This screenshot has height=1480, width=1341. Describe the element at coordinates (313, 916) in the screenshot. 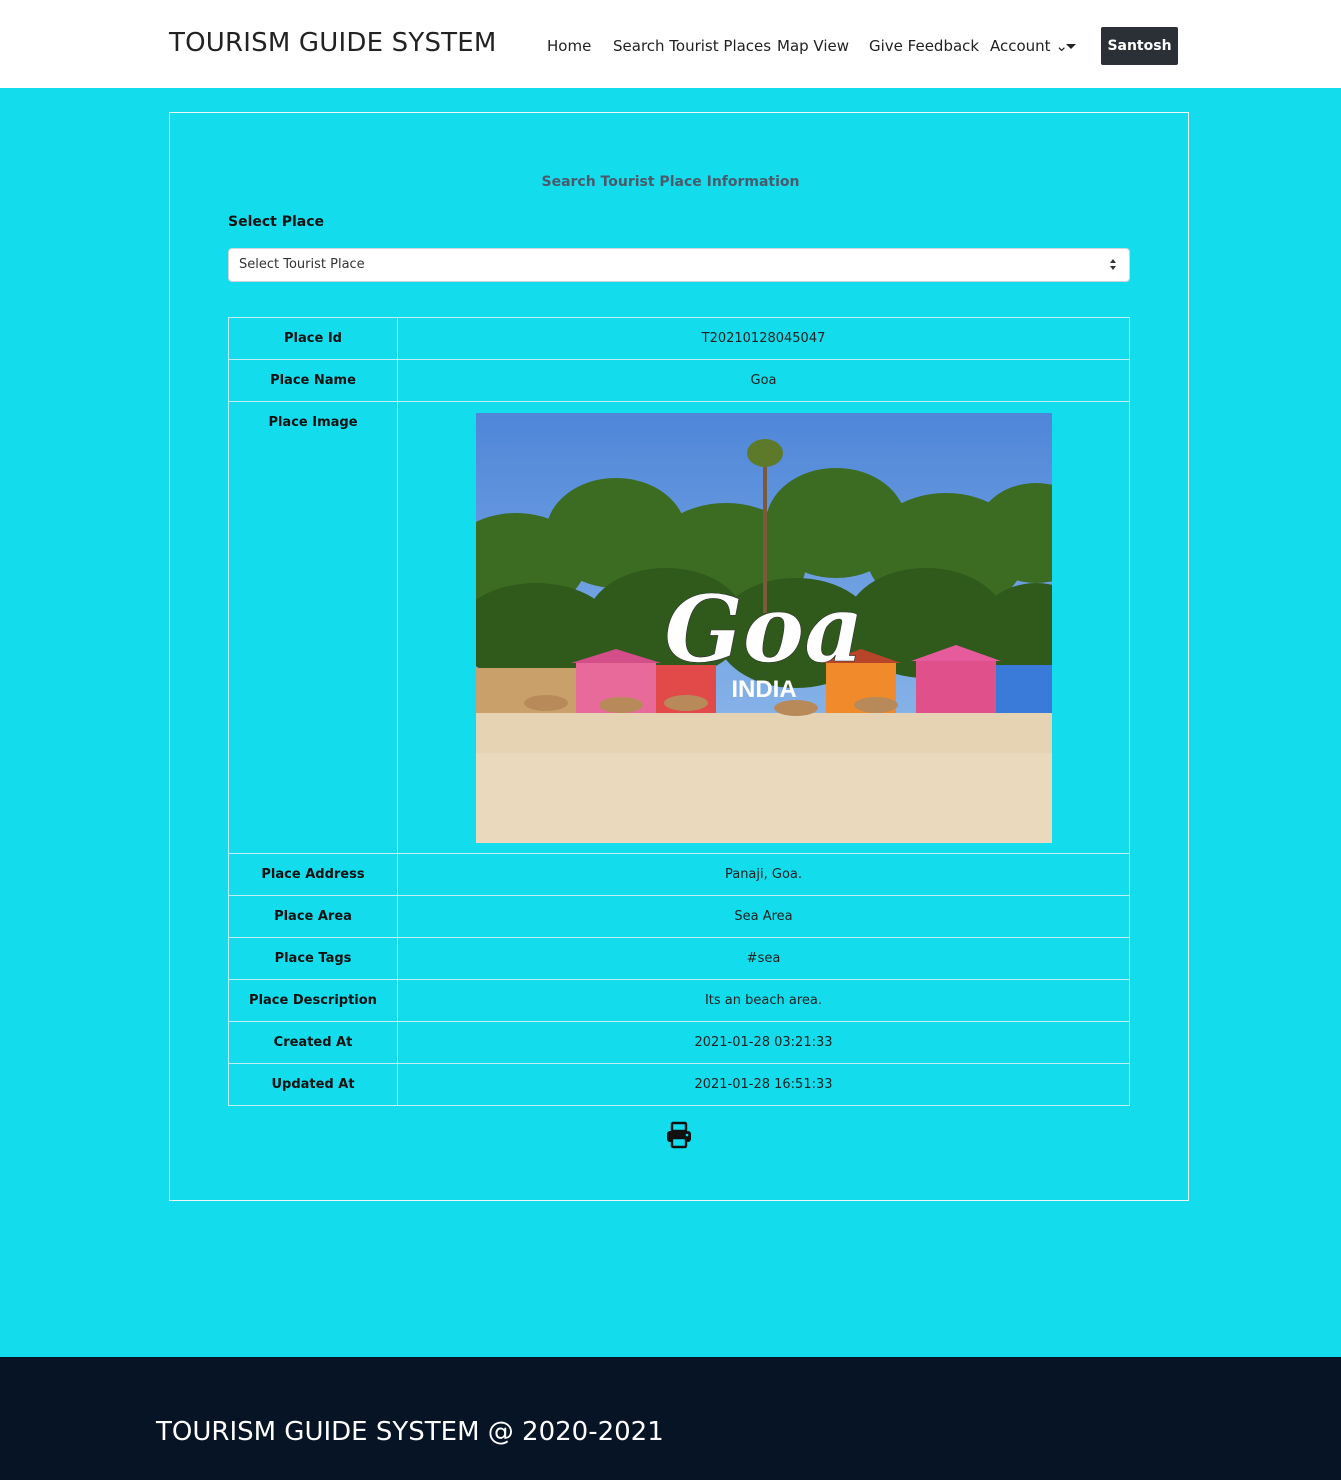

I see `row-key: Place Area` at that location.